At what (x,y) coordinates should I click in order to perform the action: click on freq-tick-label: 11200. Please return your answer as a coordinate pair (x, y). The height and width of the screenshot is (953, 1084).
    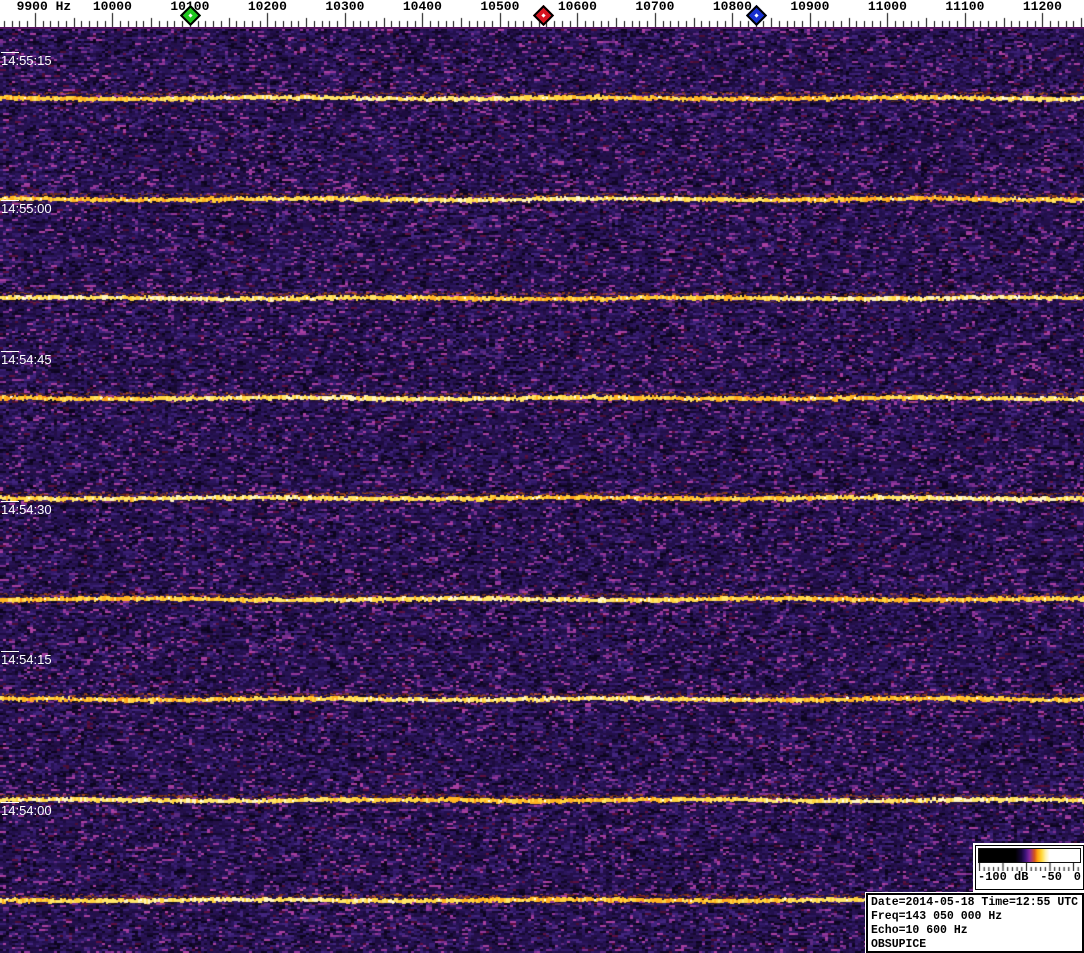
    Looking at the image, I should click on (1042, 7).